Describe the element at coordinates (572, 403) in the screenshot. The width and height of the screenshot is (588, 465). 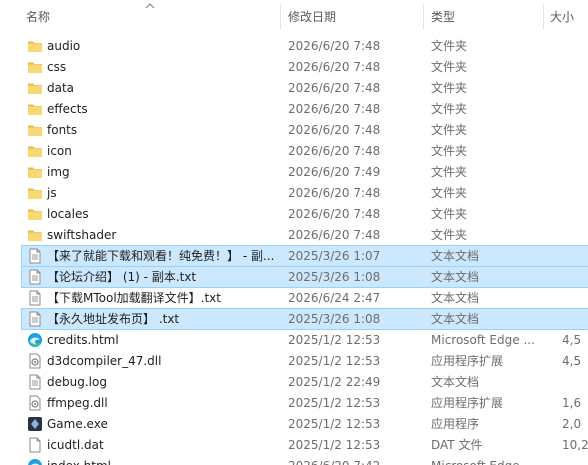
I see `file-size: 1,6` at that location.